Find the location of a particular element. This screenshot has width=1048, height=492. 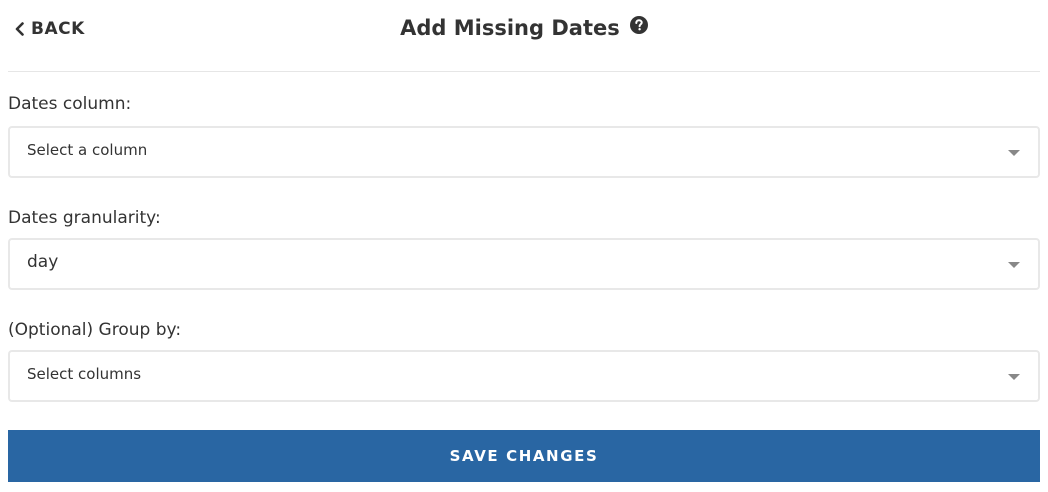

dates-column-select: Select a column is located at coordinates (524, 152).